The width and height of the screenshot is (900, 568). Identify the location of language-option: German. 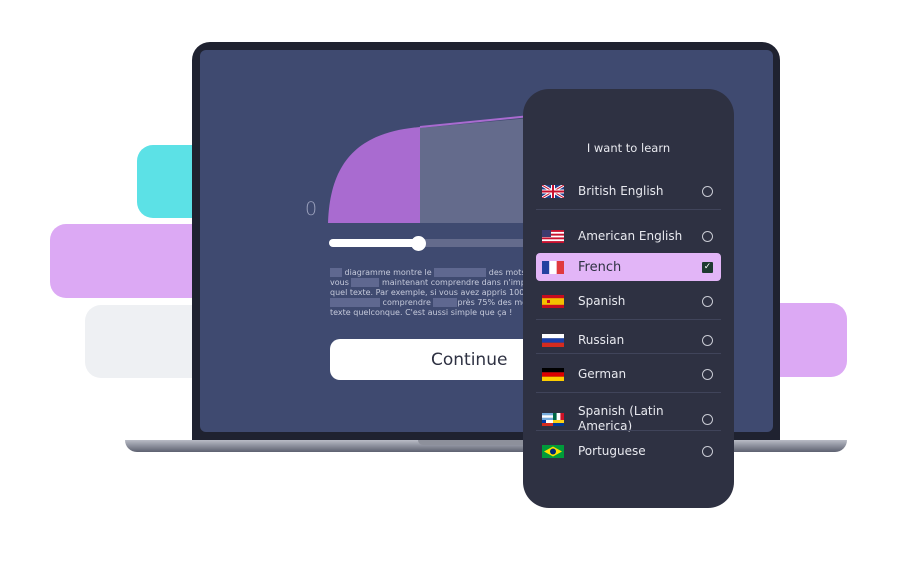
(628, 374).